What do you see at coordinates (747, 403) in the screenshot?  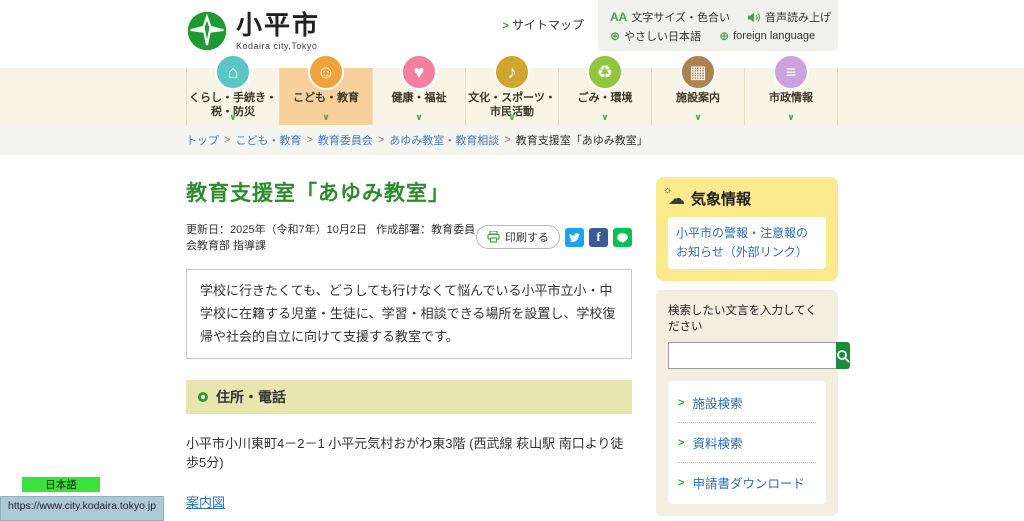 I see `sidebar-link-facility-search: > 施設検索` at bounding box center [747, 403].